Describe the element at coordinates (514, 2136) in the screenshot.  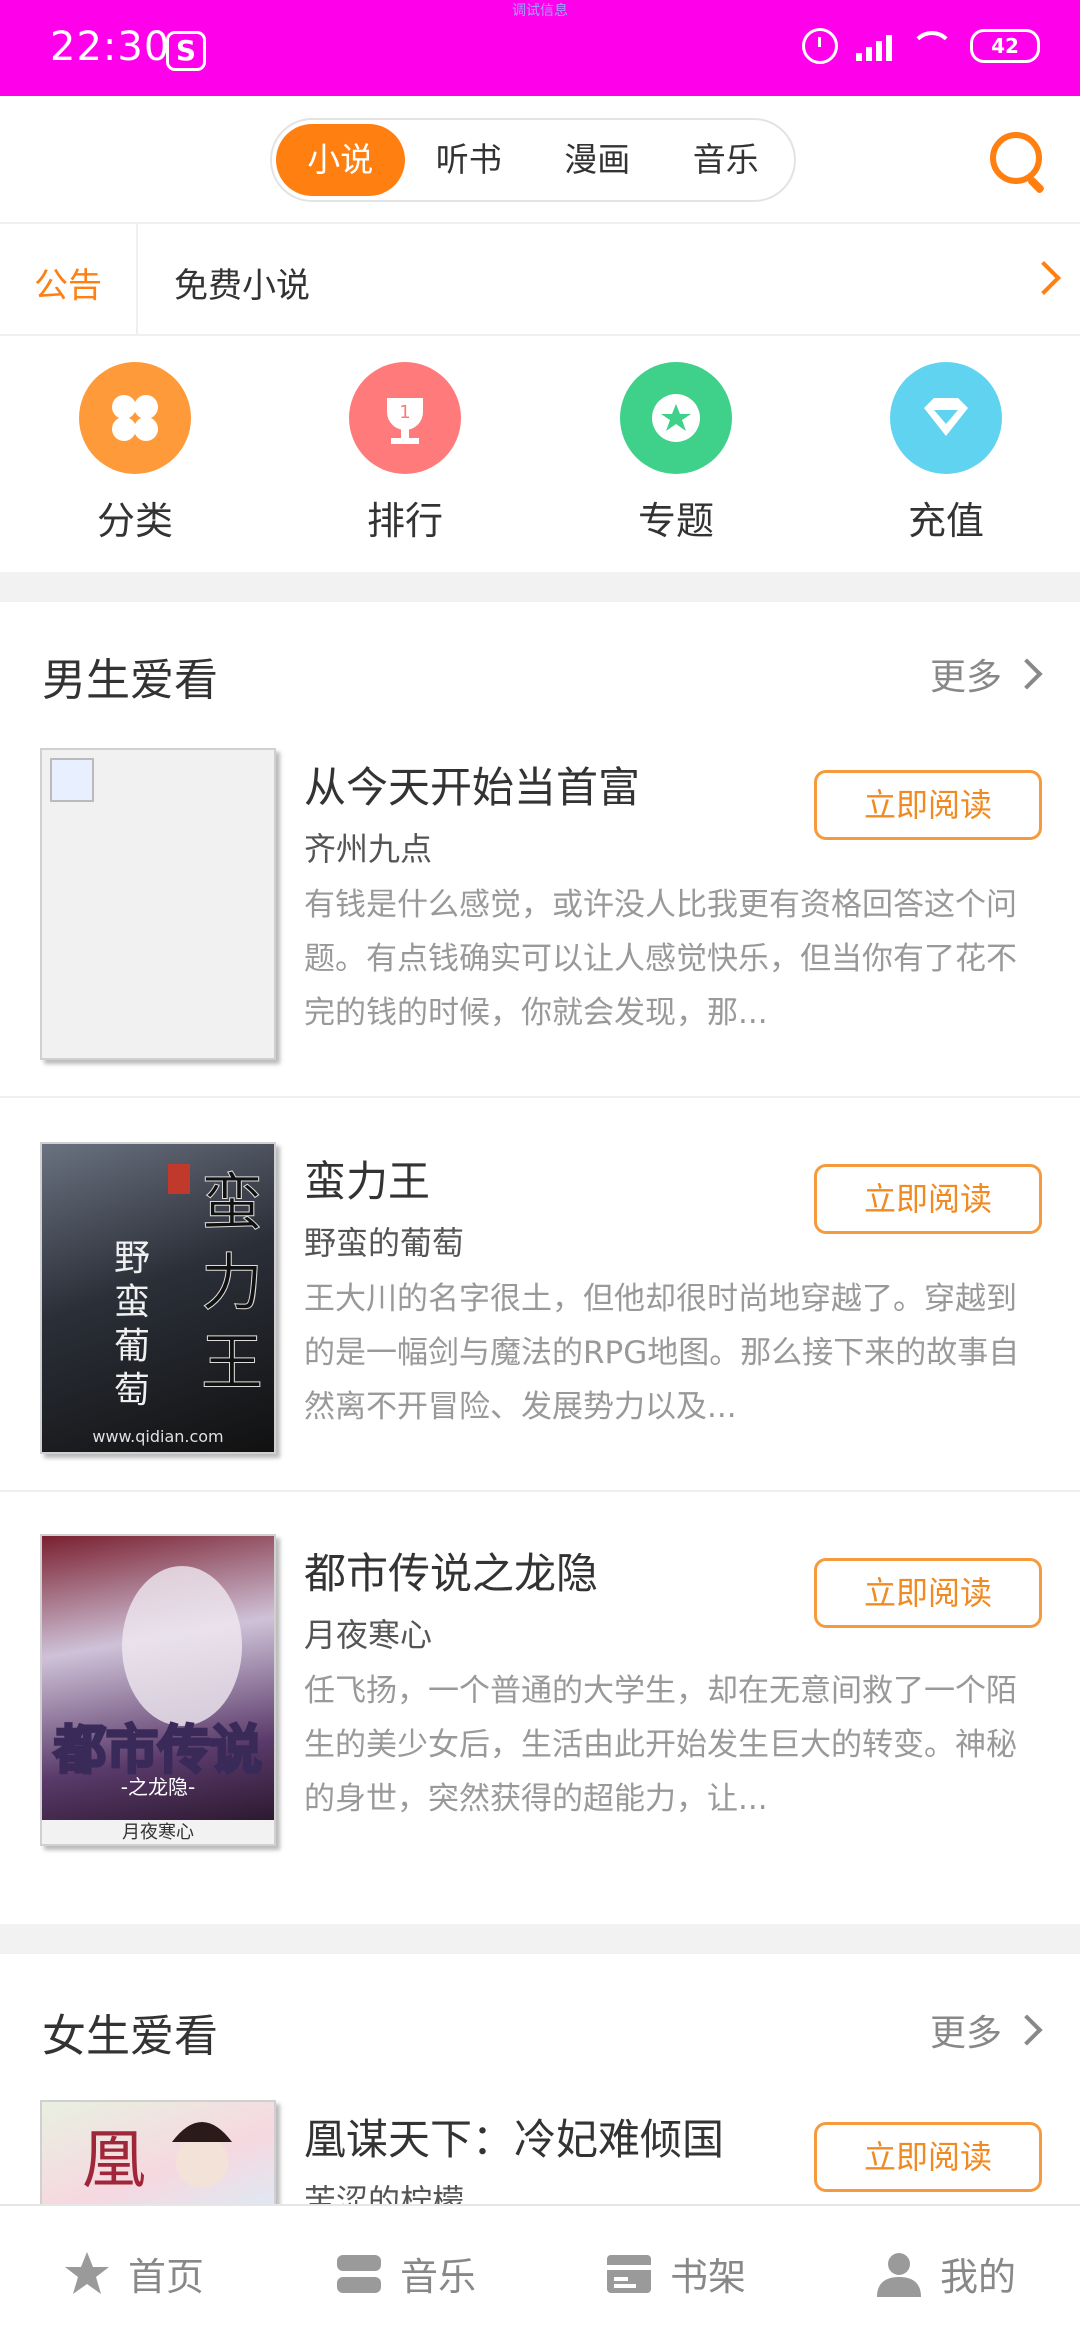
I see `book-title: 凰谋天下：冷妃难倾国` at that location.